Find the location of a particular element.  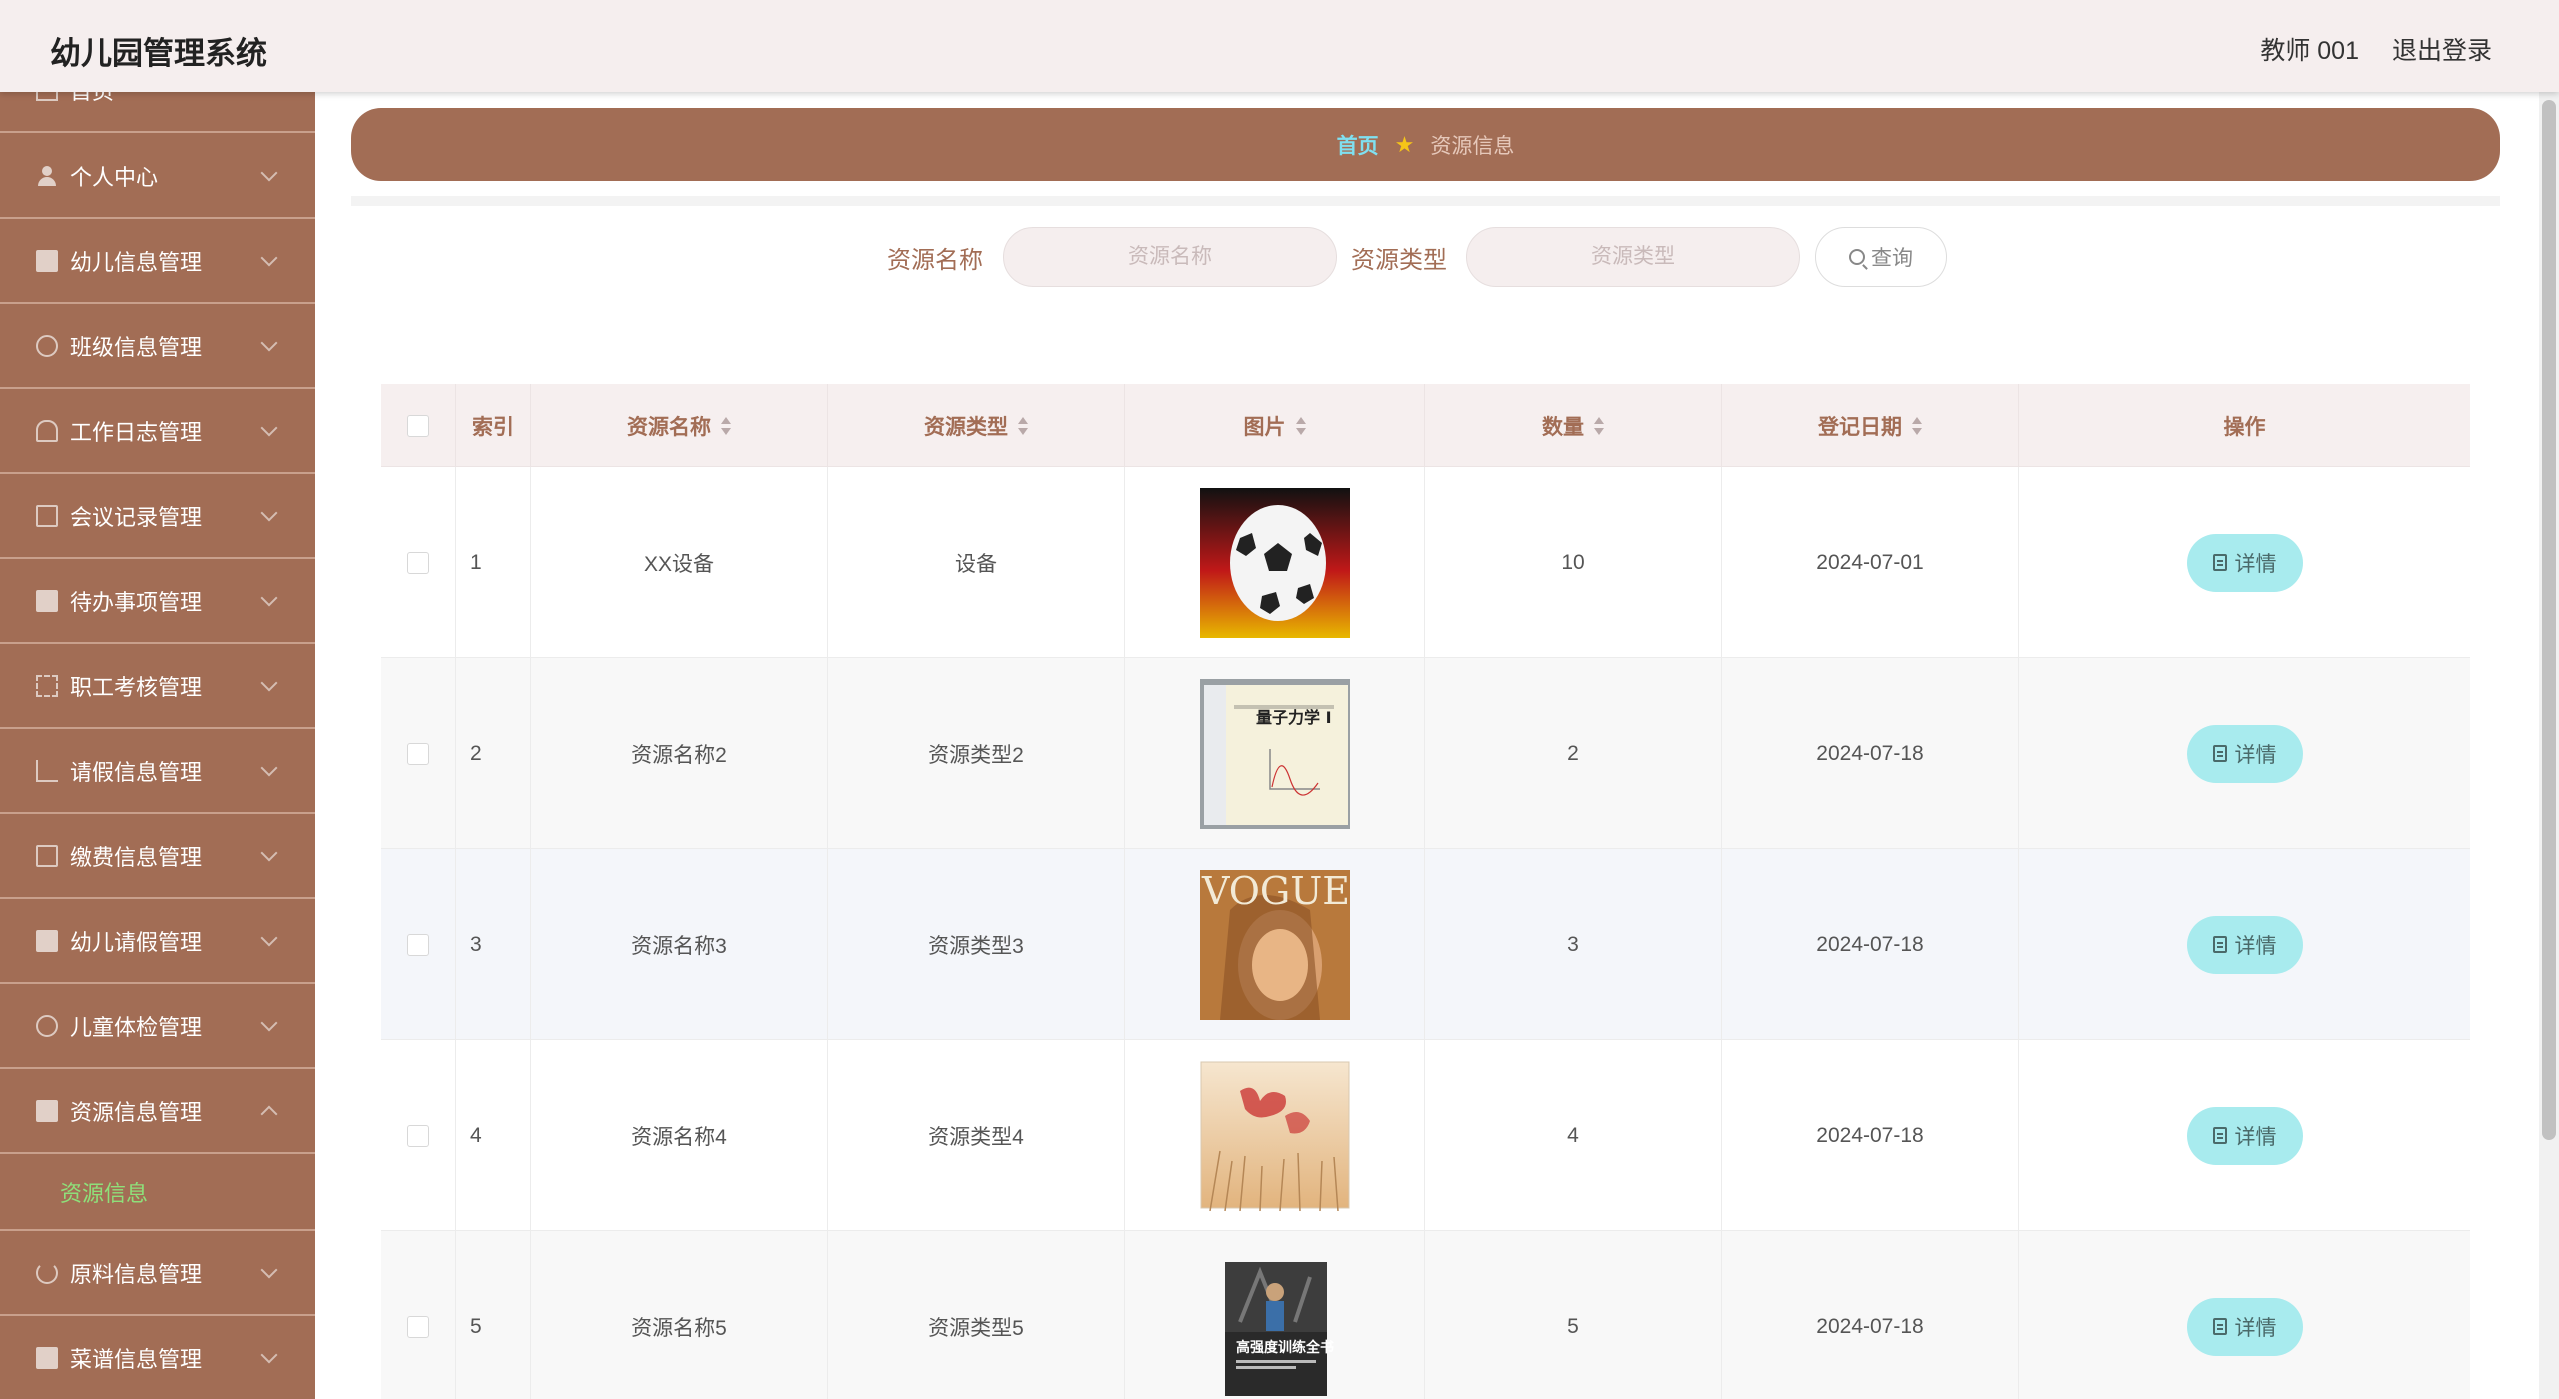

soccer-ball-image is located at coordinates (1274, 562).